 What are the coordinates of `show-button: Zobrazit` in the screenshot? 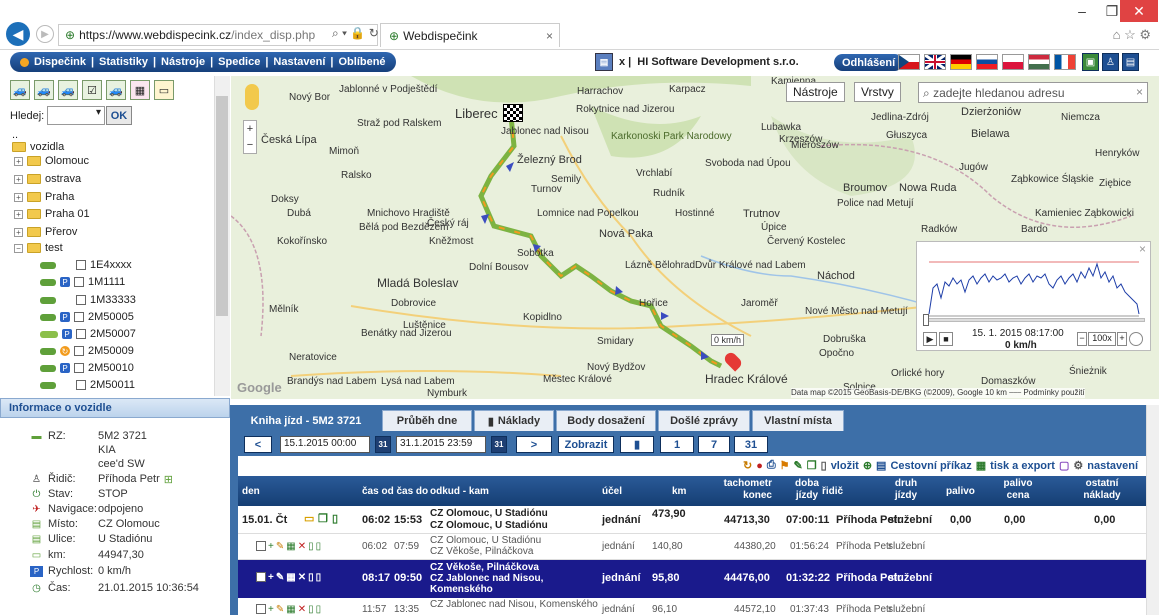 It's located at (586, 444).